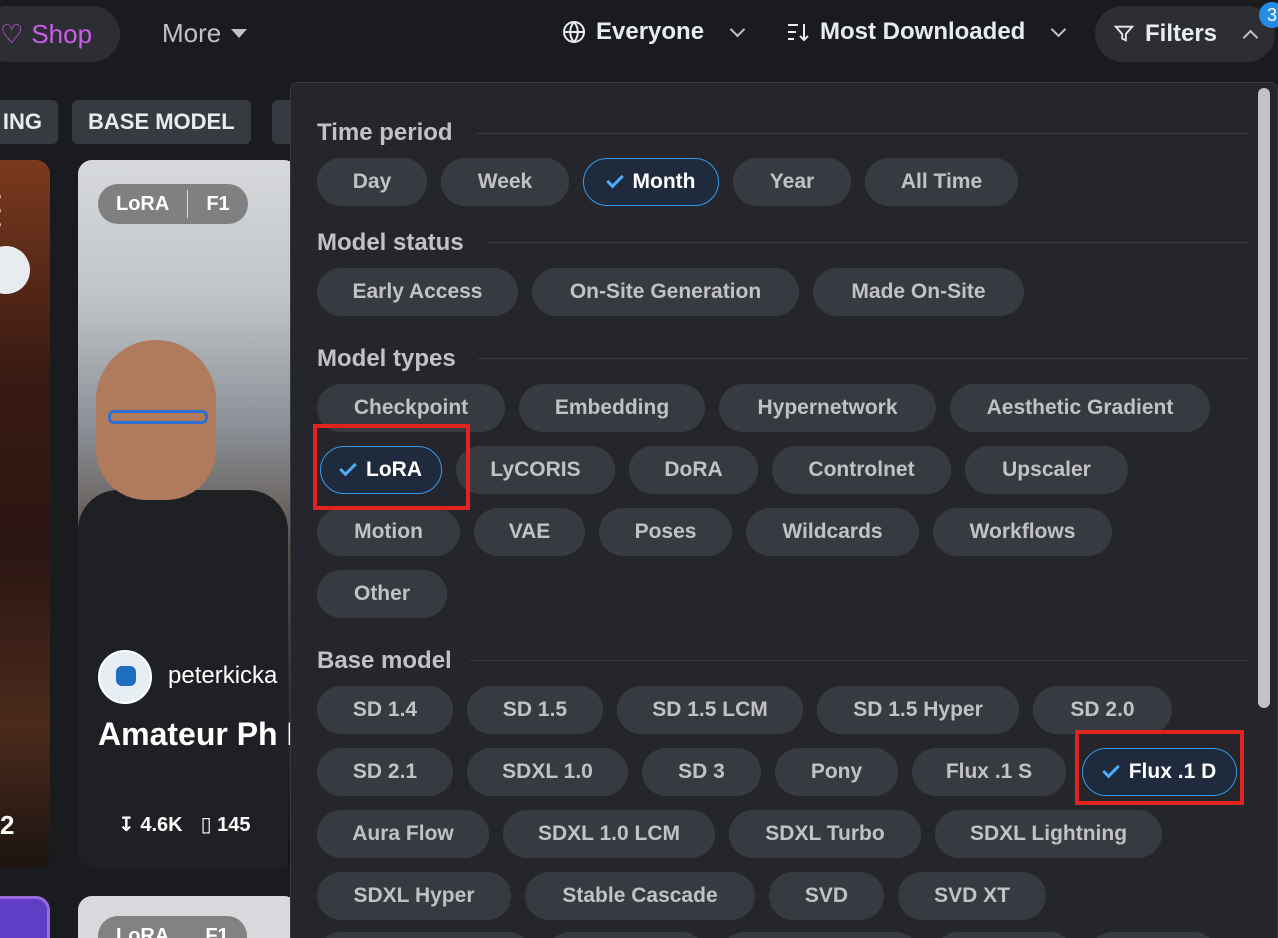  Describe the element at coordinates (710, 710) in the screenshot. I see `base-chip-sd-1-5-lcm: SD 1.5 LCM` at that location.